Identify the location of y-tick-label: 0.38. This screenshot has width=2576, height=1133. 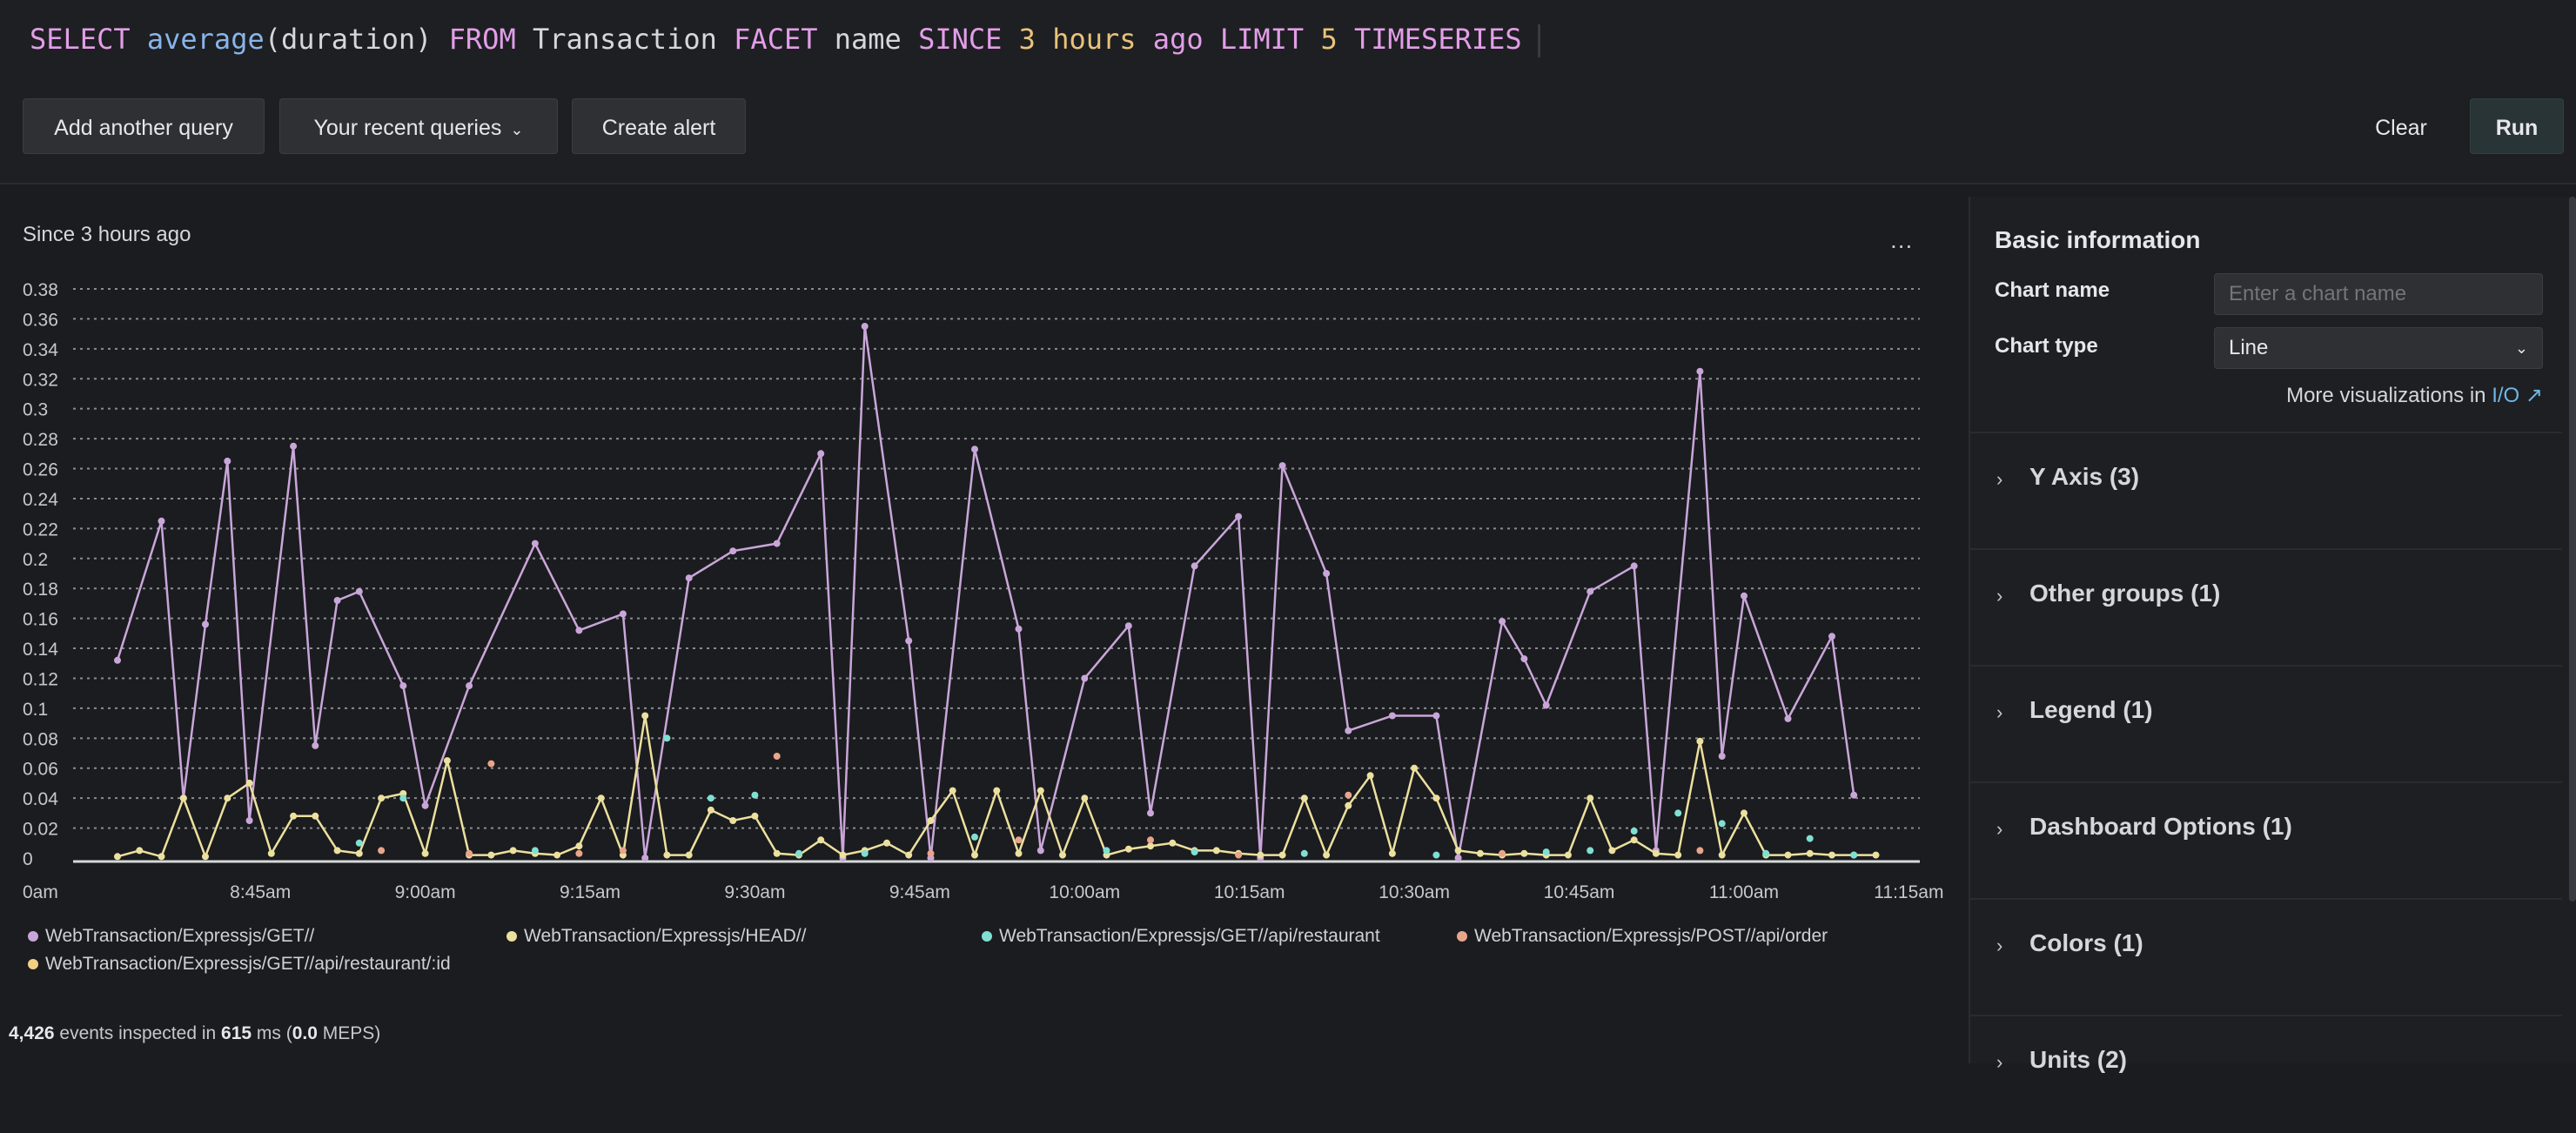
(40, 290).